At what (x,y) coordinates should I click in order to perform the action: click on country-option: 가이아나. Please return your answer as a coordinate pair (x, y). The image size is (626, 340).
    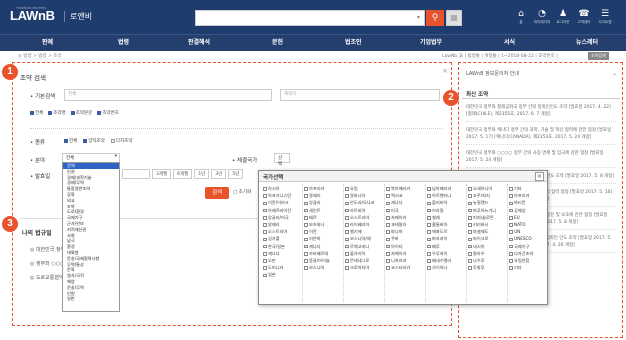
    Looking at the image, I should click on (447, 267).